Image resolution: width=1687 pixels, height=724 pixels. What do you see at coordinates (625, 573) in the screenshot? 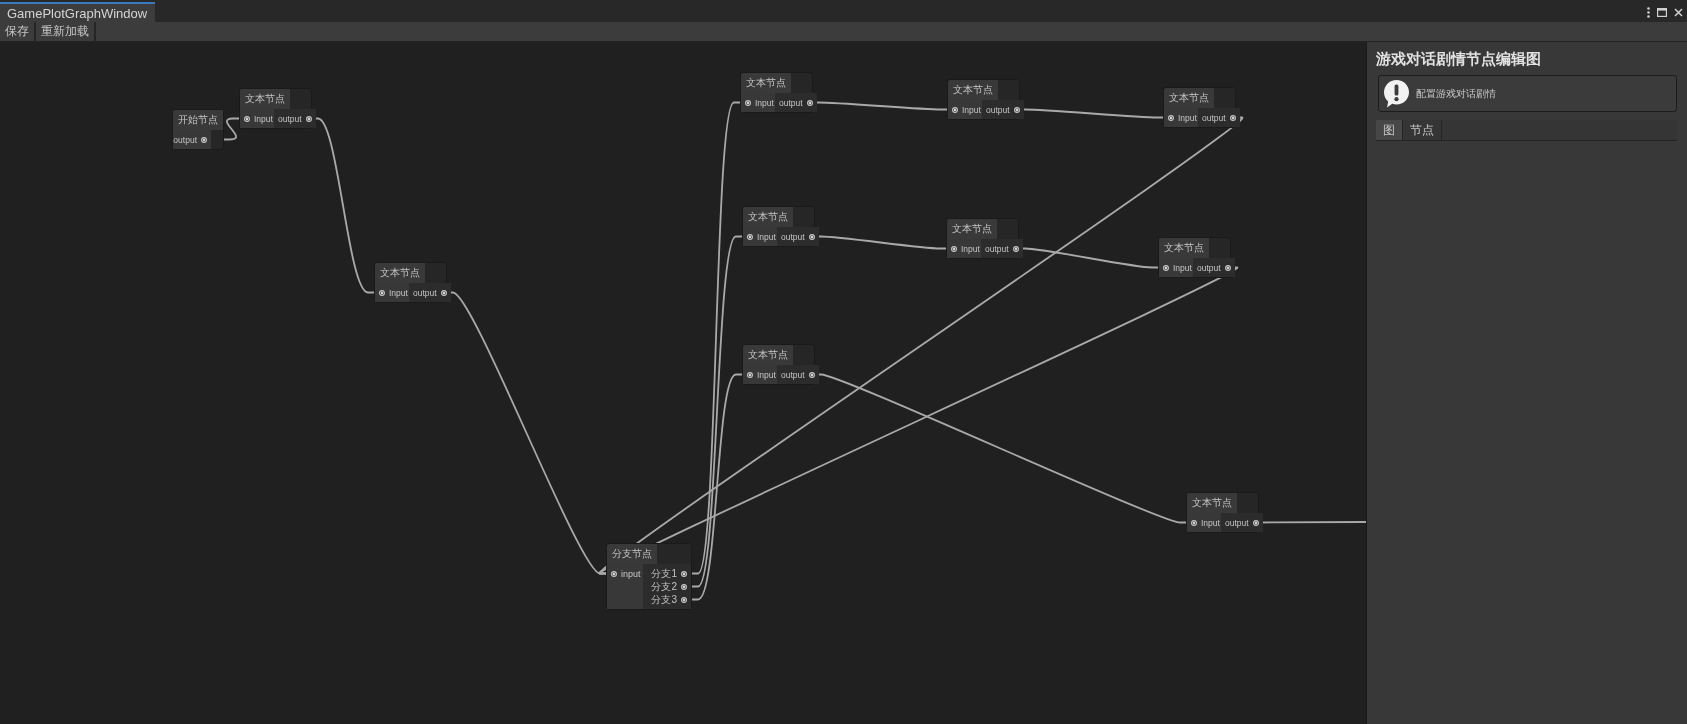
I see `input-port: input` at bounding box center [625, 573].